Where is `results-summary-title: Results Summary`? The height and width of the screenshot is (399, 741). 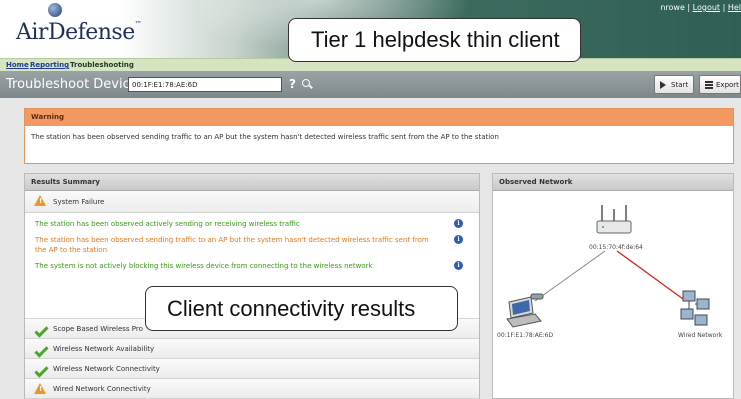
results-summary-title: Results Summary is located at coordinates (252, 182).